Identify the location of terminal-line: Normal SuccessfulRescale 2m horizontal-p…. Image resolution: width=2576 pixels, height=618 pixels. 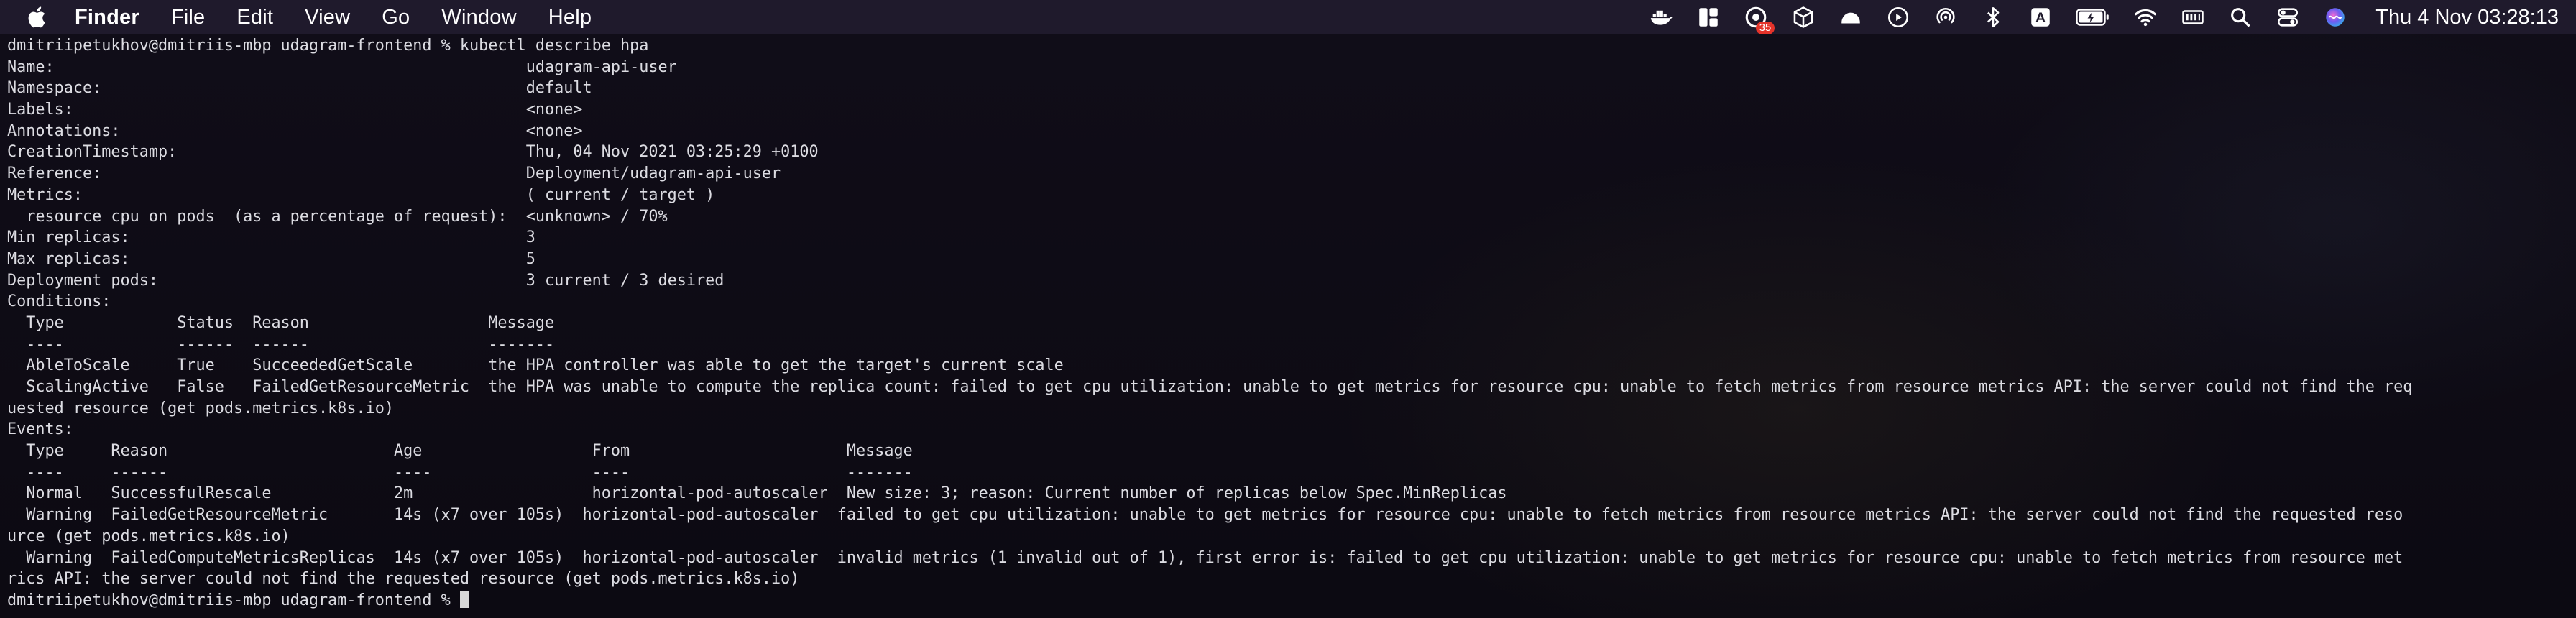
(757, 493).